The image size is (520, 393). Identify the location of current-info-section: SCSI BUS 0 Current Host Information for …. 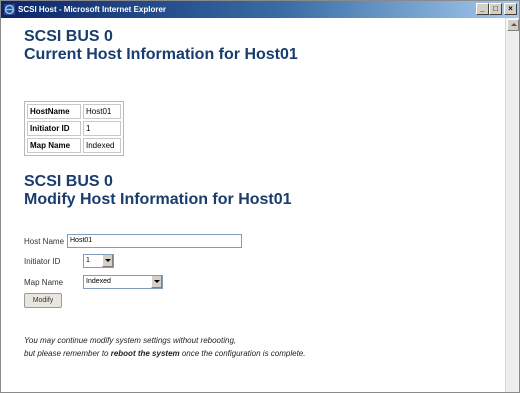
(264, 46).